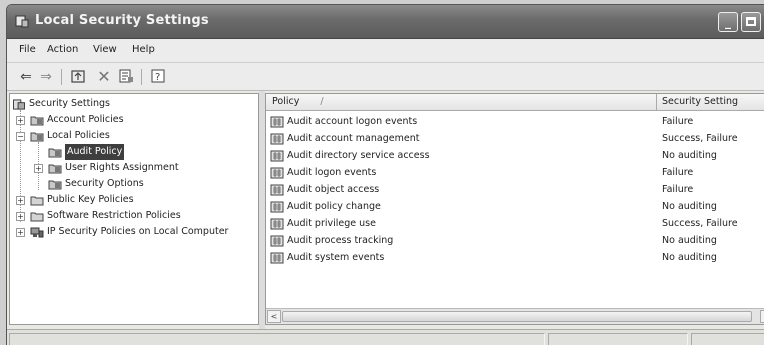 The width and height of the screenshot is (764, 345). I want to click on table-row: Audit logon events Failure, so click(515, 172).